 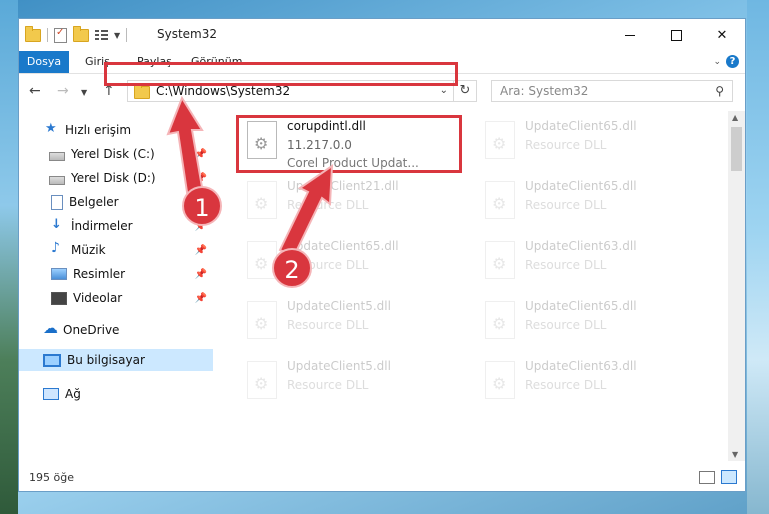 I want to click on scroll-down-icon: ▼, so click(x=735, y=454).